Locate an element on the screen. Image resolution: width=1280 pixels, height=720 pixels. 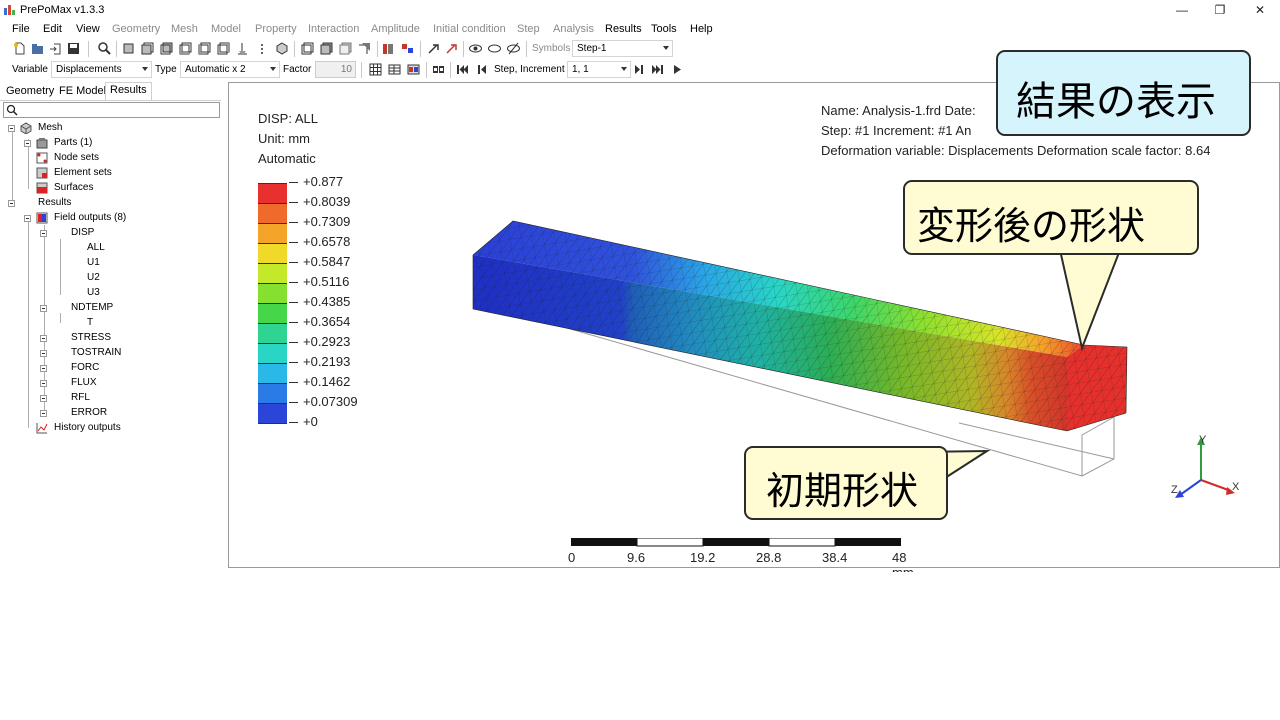
callout-initial-shape: 初期形状 is located at coordinates (846, 483).